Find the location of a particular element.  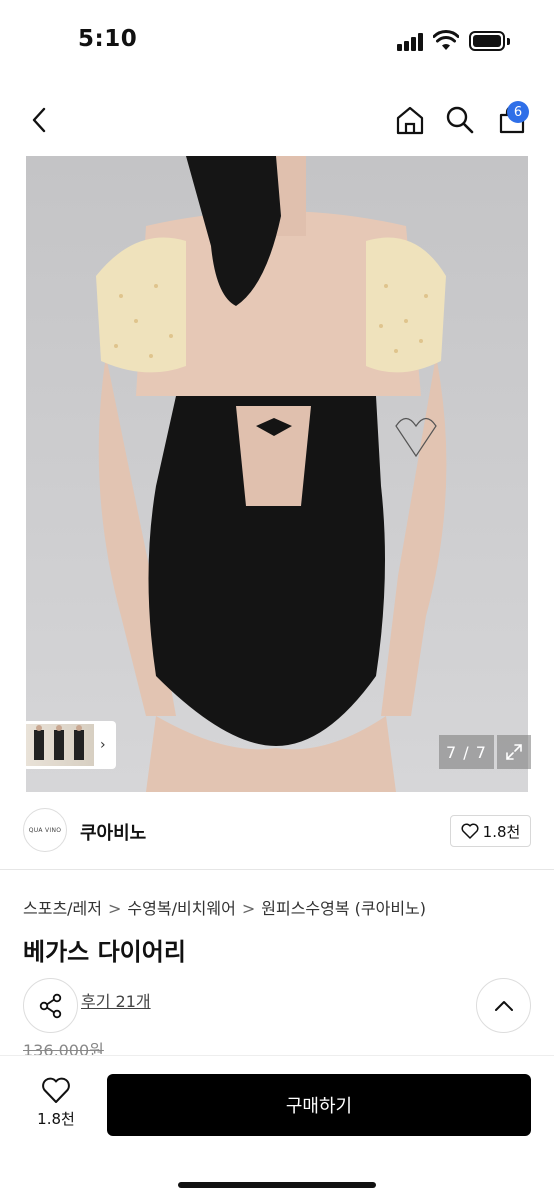

breadcrumb-item: 수영복/비치웨어 is located at coordinates (181, 908).